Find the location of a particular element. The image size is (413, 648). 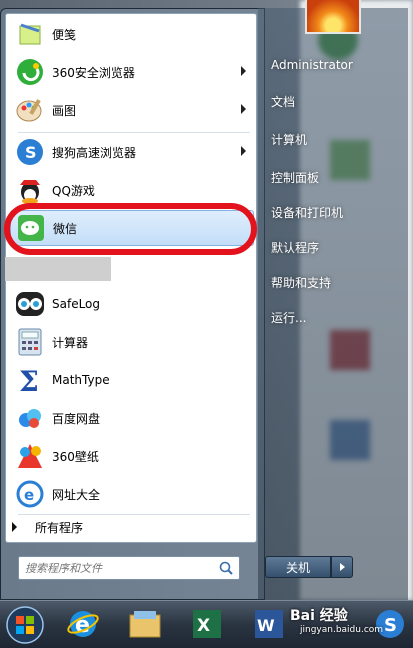

menu-item-baidu-netdisk: 百度网盘 is located at coordinates (132, 418).